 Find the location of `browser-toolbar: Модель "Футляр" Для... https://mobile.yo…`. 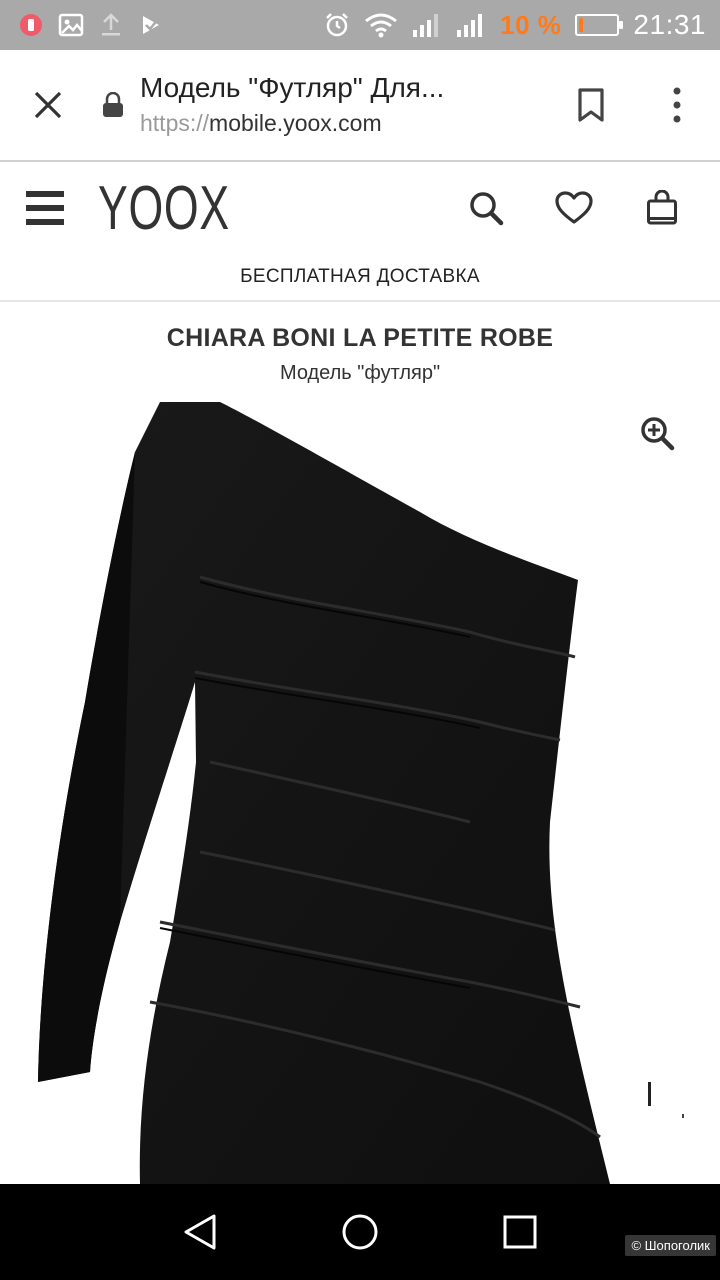

browser-toolbar: Модель "Футляр" Для... https://mobile.yo… is located at coordinates (360, 106).